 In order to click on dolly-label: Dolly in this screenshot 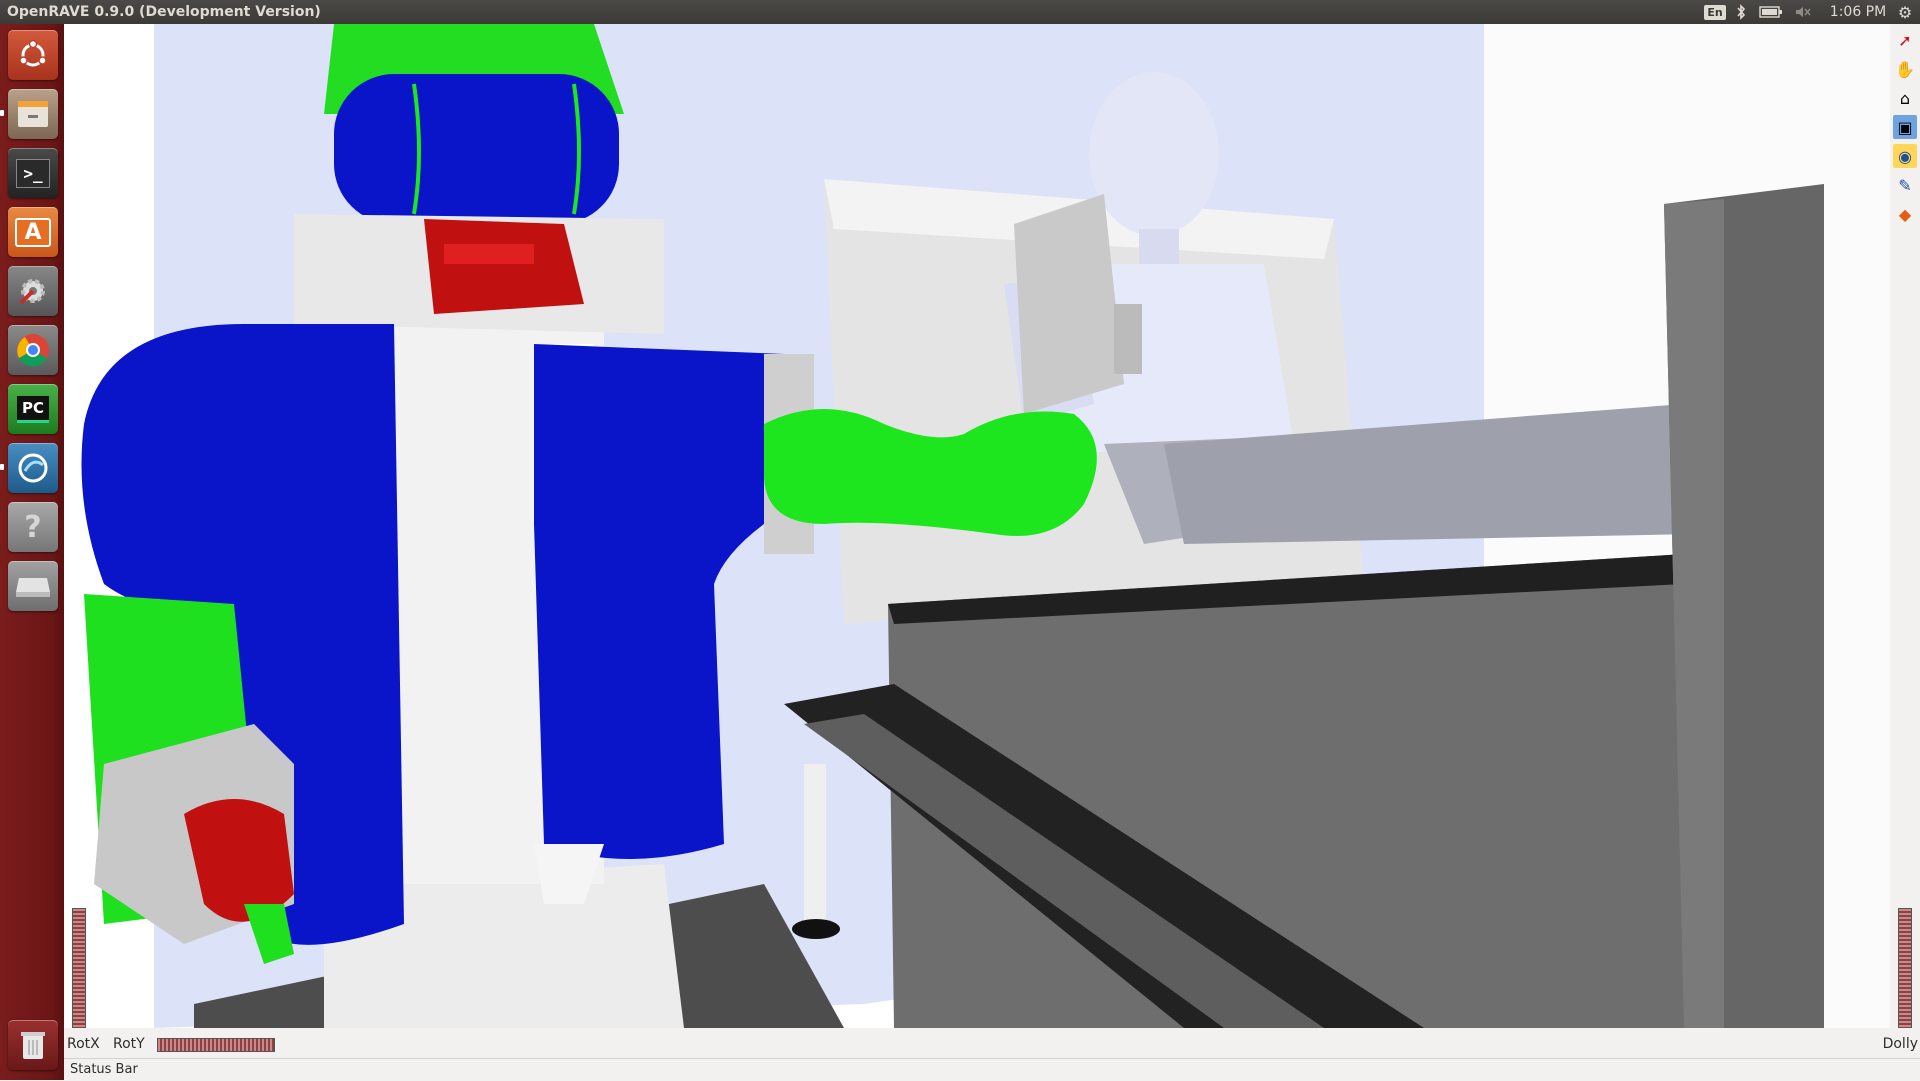, I will do `click(1900, 1044)`.